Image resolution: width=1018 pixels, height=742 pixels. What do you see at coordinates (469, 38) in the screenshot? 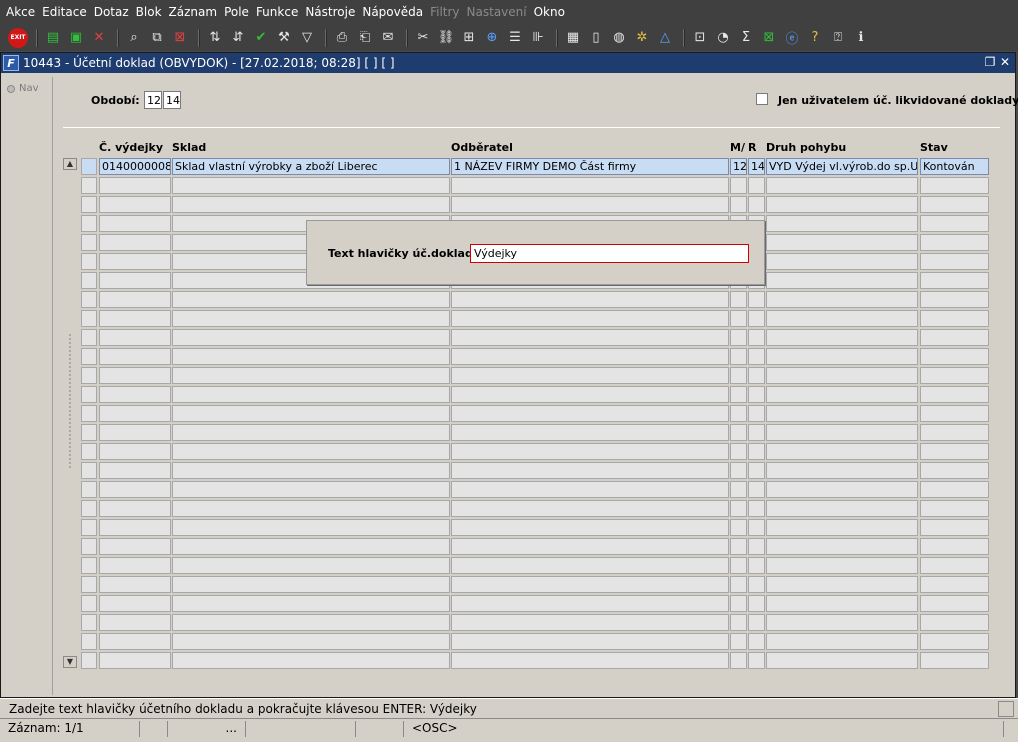
I see `lookup-icon: ⊞` at bounding box center [469, 38].